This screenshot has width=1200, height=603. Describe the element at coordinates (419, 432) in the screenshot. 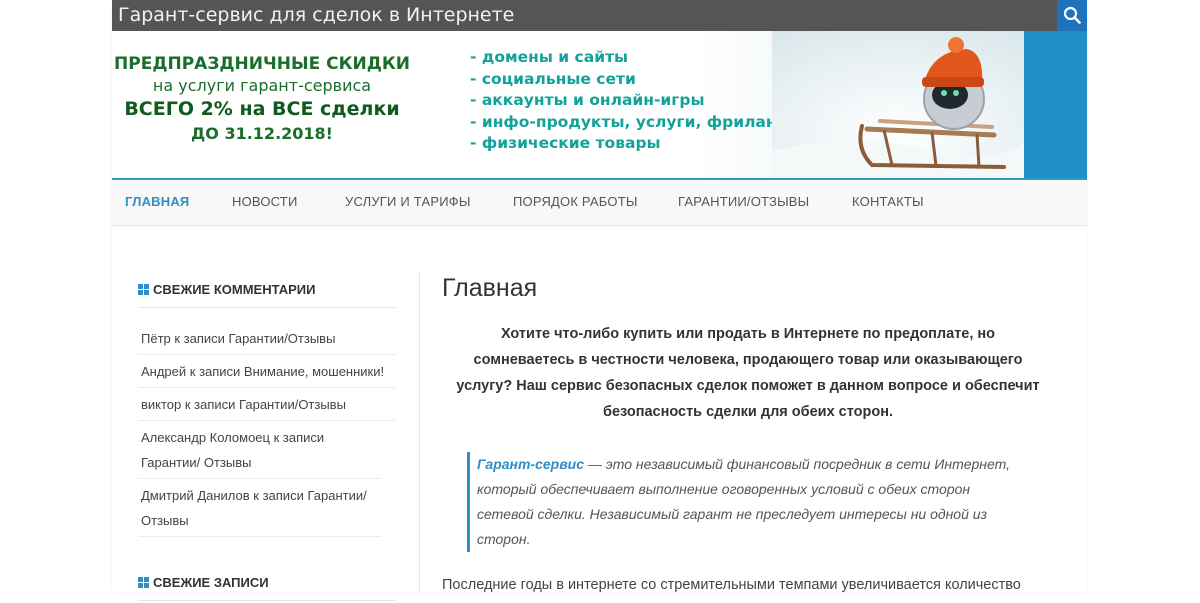

I see `sidebar-divider` at that location.